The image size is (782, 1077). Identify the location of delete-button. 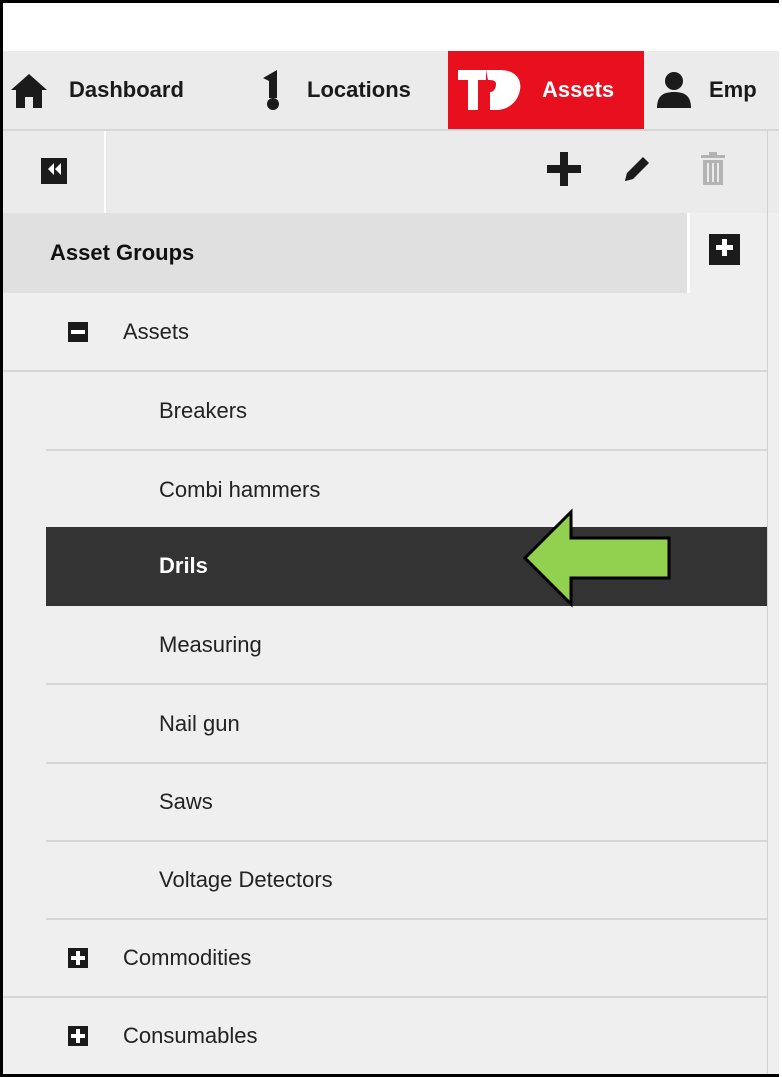
(713, 171).